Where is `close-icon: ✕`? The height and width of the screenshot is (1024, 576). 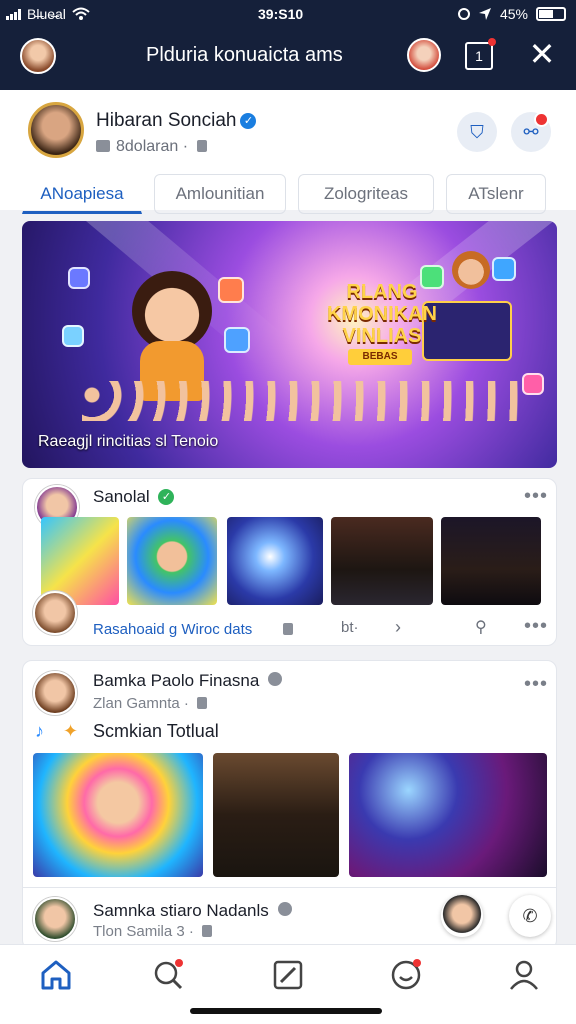 close-icon: ✕ is located at coordinates (542, 54).